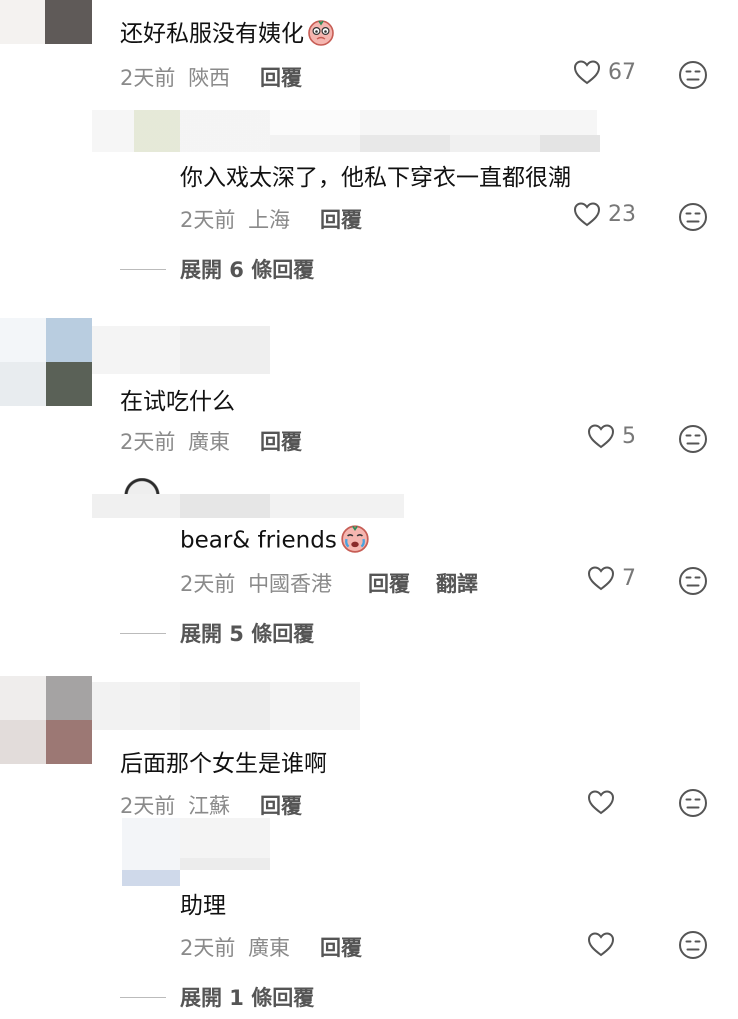  What do you see at coordinates (275, 541) in the screenshot?
I see `reply-text: bear& friends` at bounding box center [275, 541].